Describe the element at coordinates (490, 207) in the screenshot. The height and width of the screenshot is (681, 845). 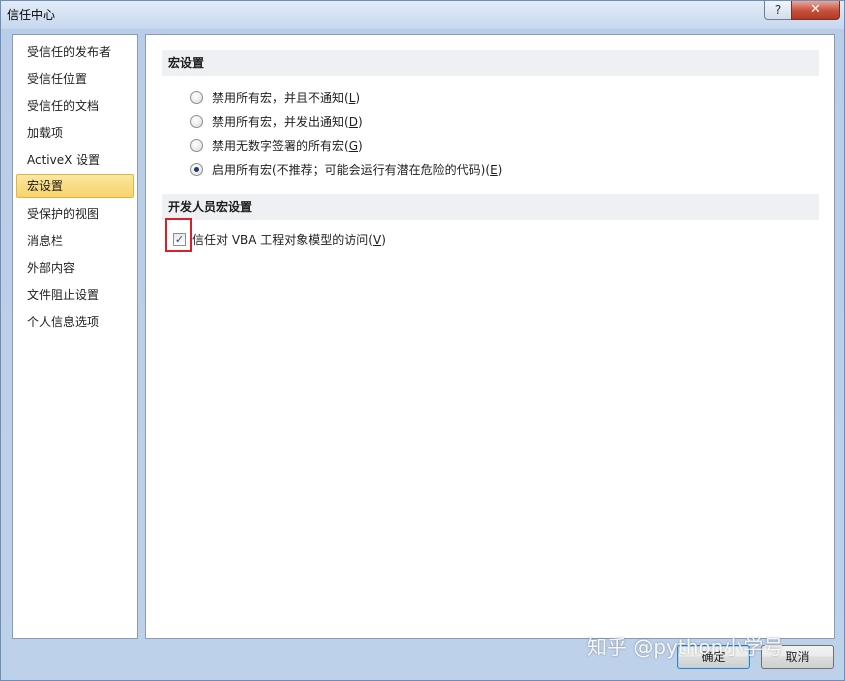
I see `developer-macro-settings-header: 开发人员宏设置` at that location.